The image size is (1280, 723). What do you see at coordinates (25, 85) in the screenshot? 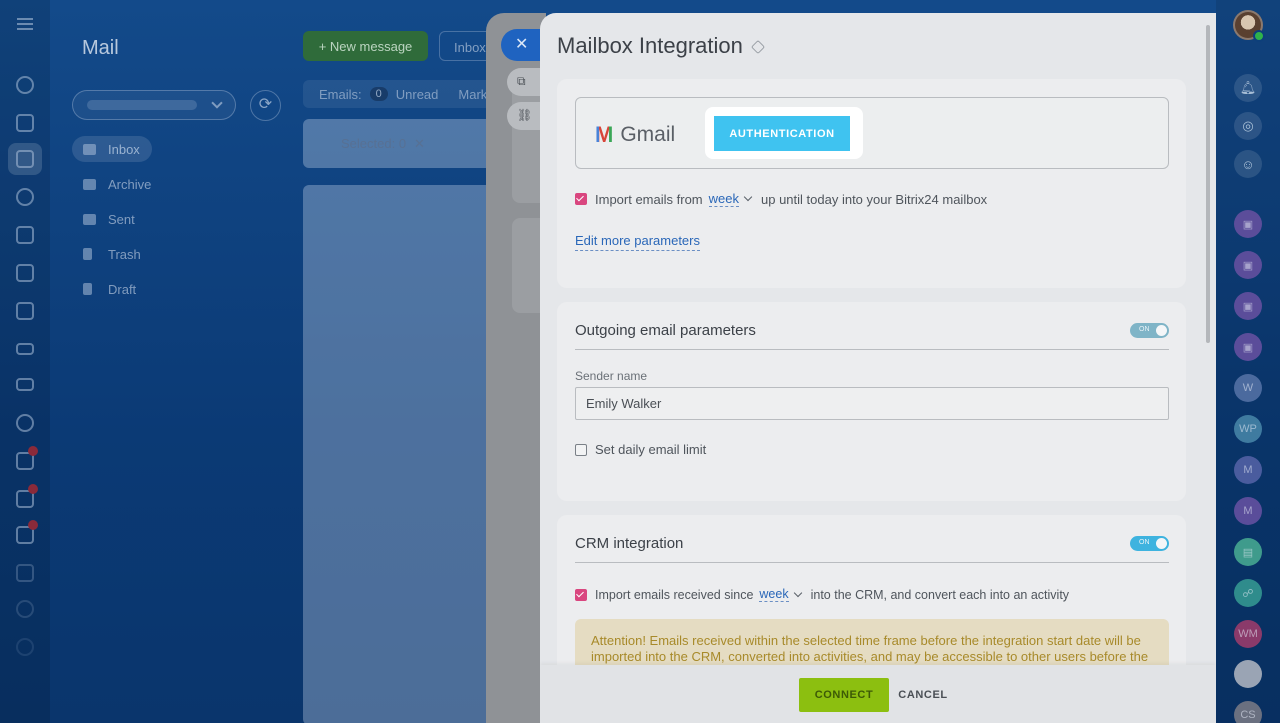
I see `feed-icon` at bounding box center [25, 85].